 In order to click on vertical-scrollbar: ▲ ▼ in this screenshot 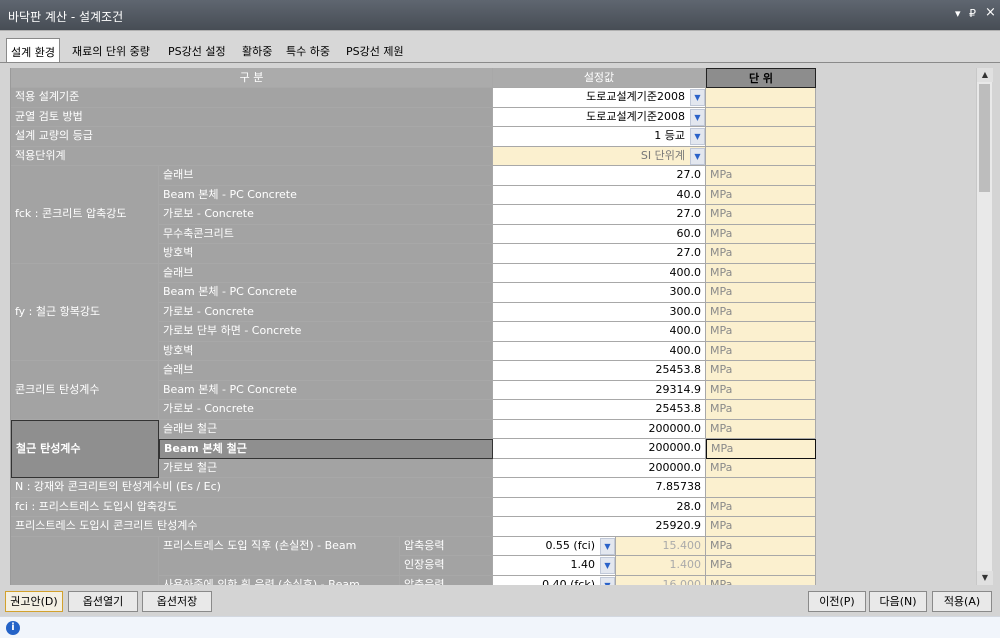, I will do `click(984, 326)`.